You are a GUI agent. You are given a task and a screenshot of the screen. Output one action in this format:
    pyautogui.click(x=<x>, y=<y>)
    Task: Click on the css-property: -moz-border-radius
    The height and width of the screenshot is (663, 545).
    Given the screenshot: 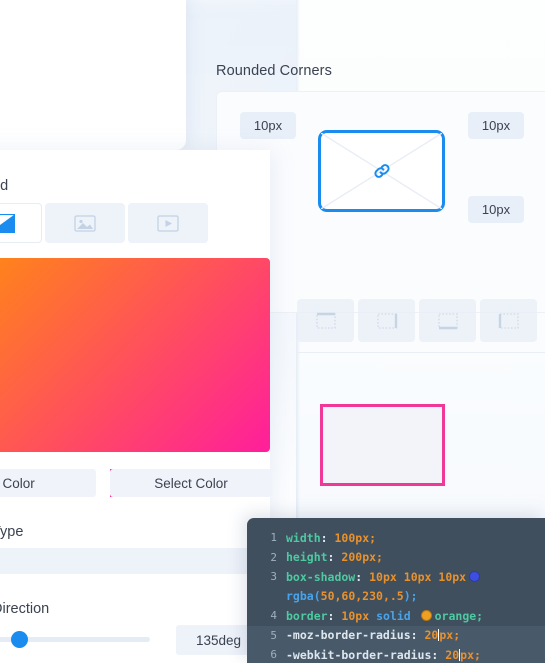 What is the action you would take?
    pyautogui.click(x=348, y=635)
    